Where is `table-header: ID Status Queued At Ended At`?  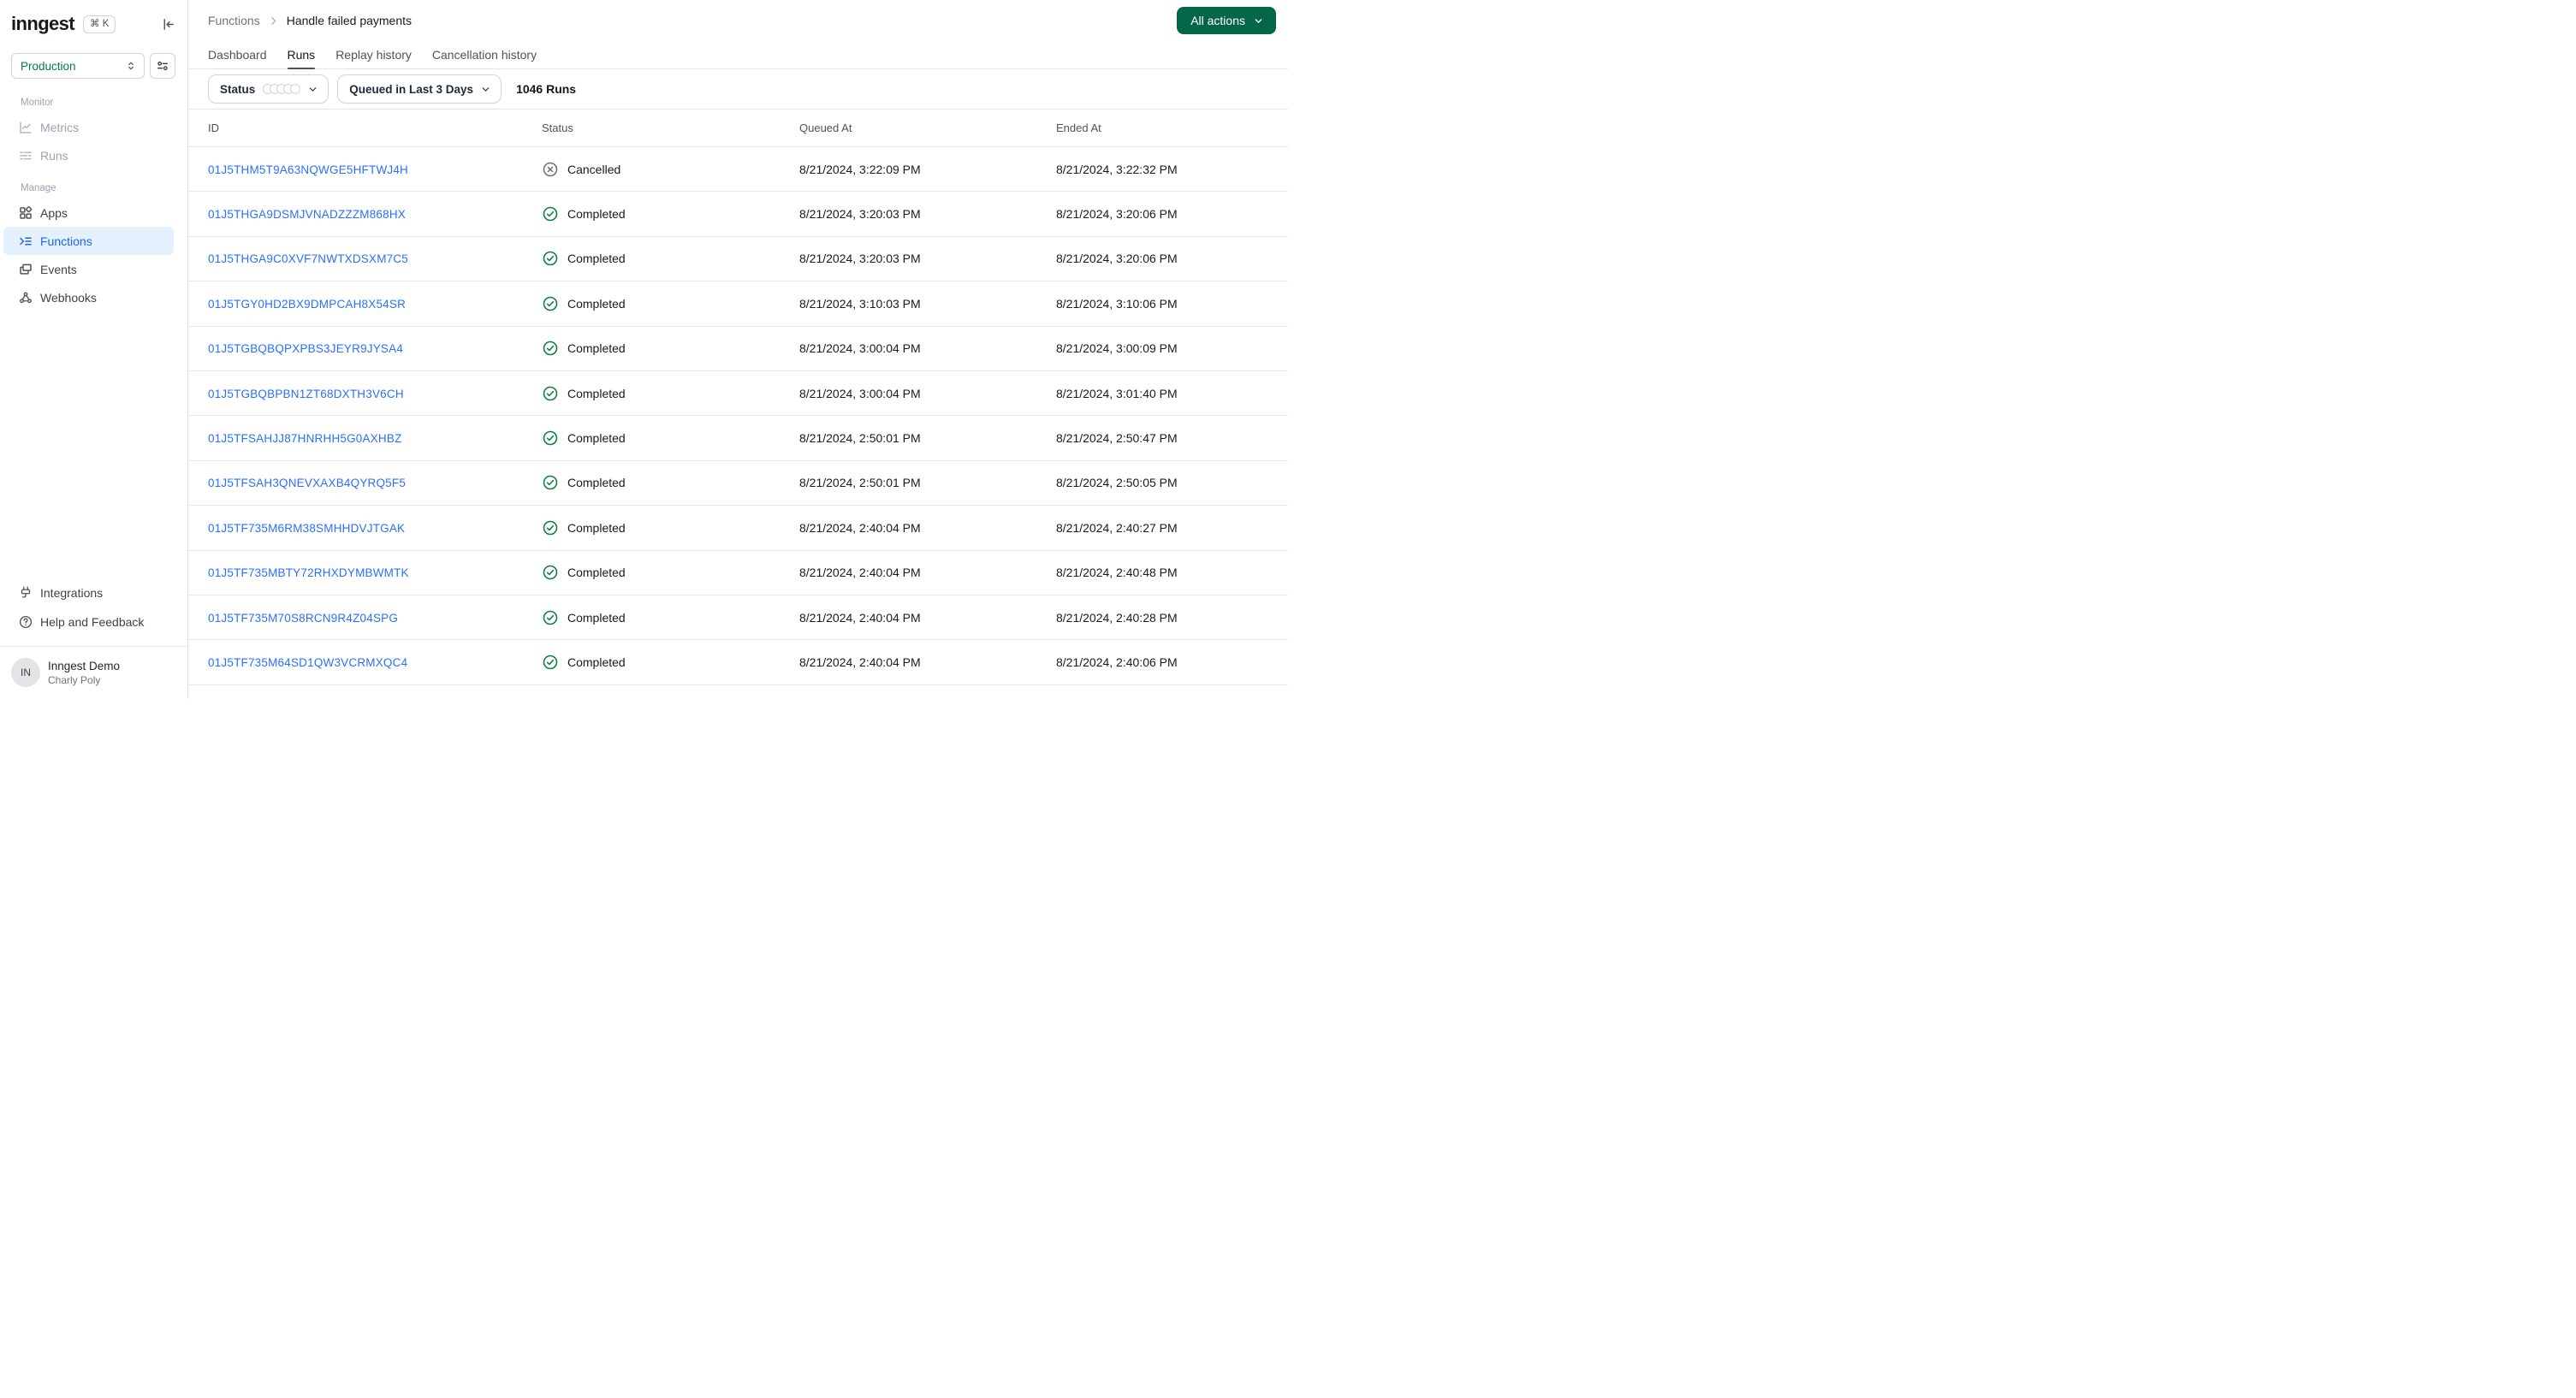
table-header: ID Status Queued At Ended At is located at coordinates (738, 128).